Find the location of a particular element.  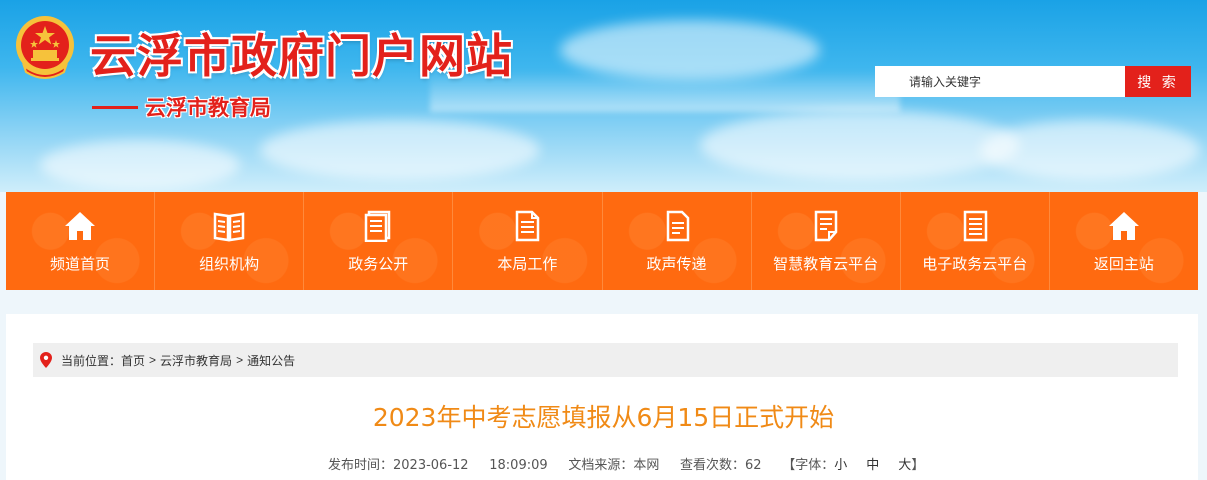

location-pin-icon is located at coordinates (46, 360).